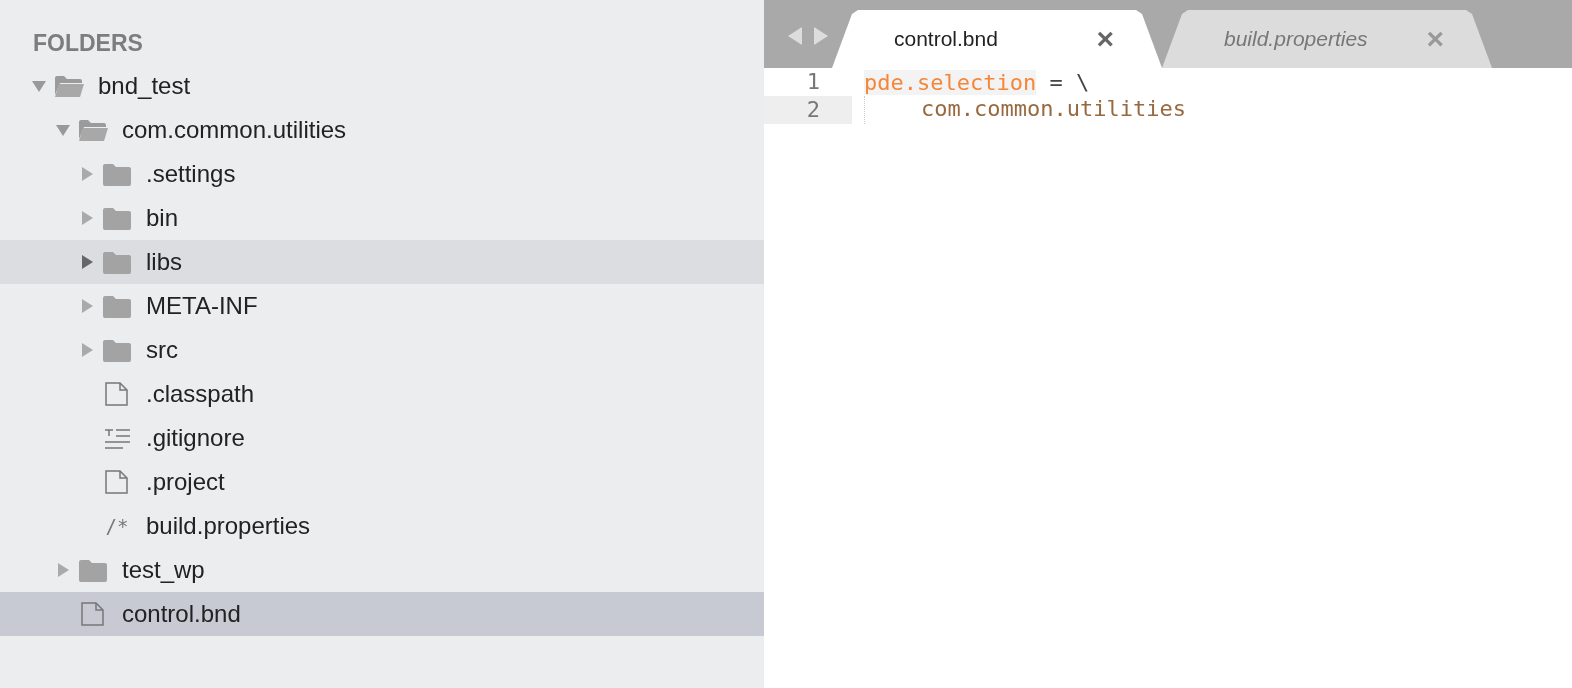 The height and width of the screenshot is (688, 1572). I want to click on line-number: 2, so click(808, 110).